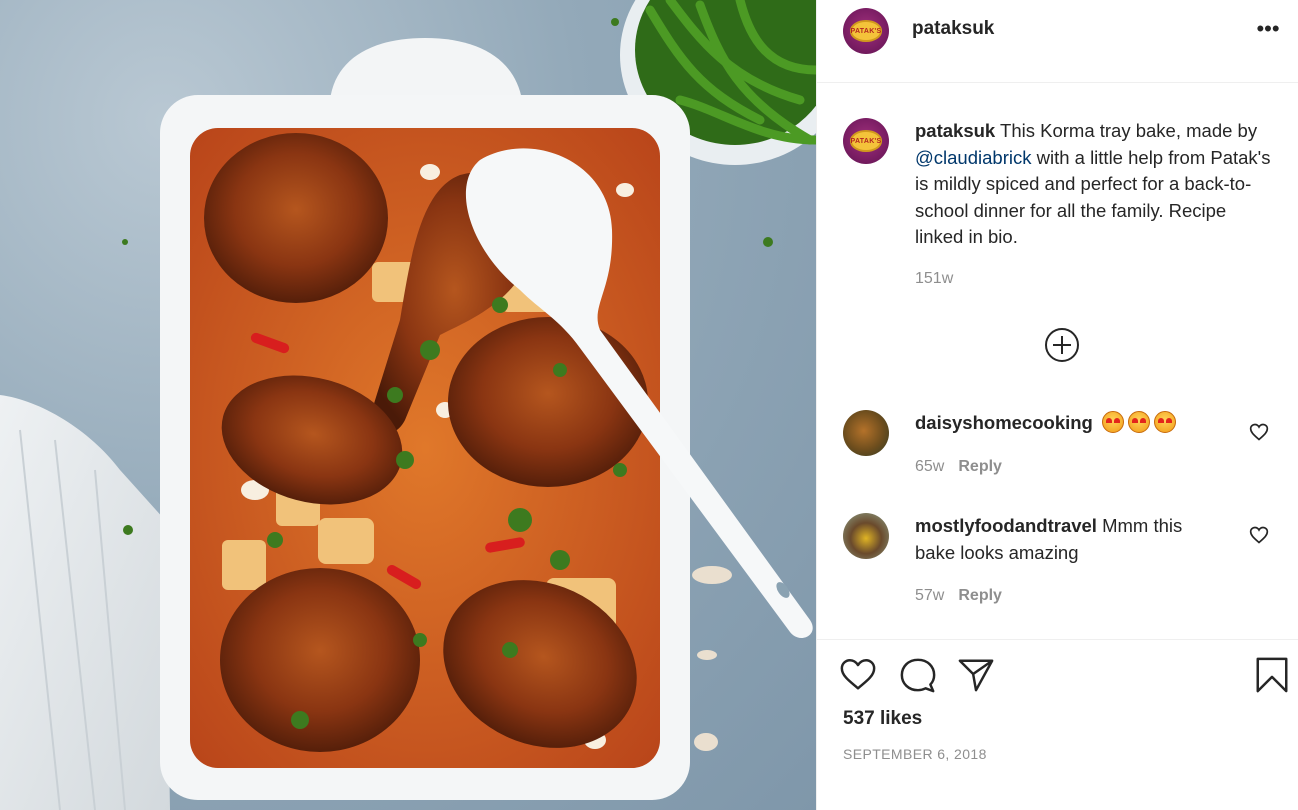  I want to click on post-actions: 537 likes SEPTEMBER 6, 2018, so click(1057, 724).